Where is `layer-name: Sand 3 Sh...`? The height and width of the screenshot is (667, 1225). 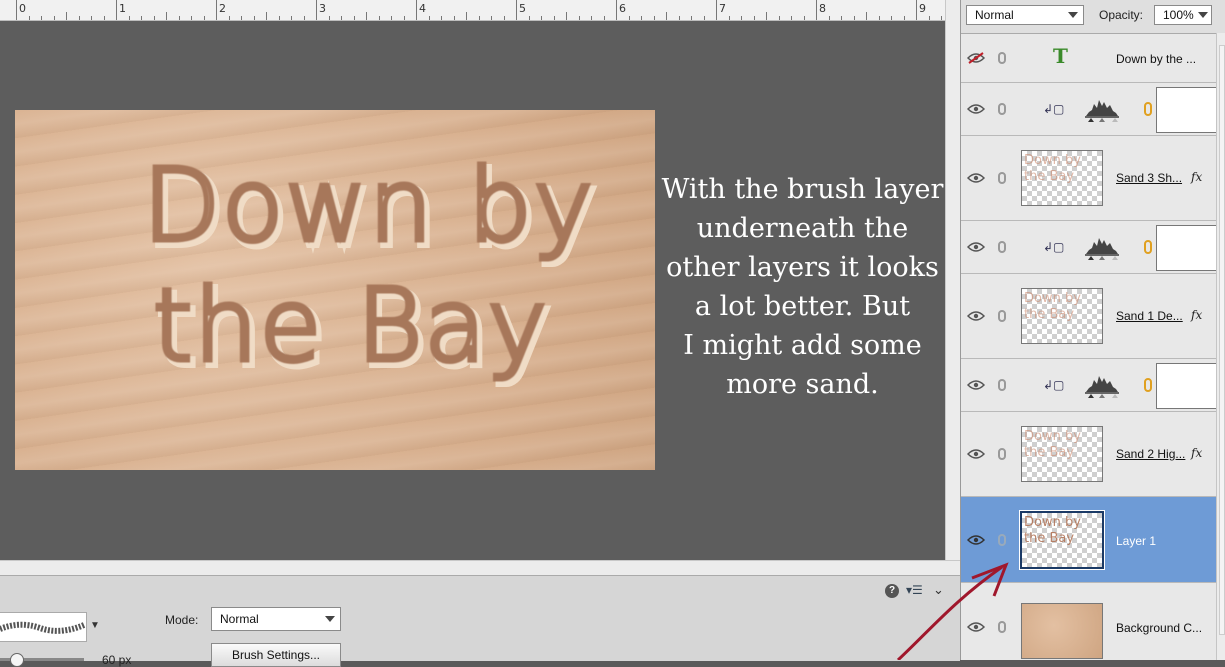
layer-name: Sand 3 Sh... is located at coordinates (1149, 178).